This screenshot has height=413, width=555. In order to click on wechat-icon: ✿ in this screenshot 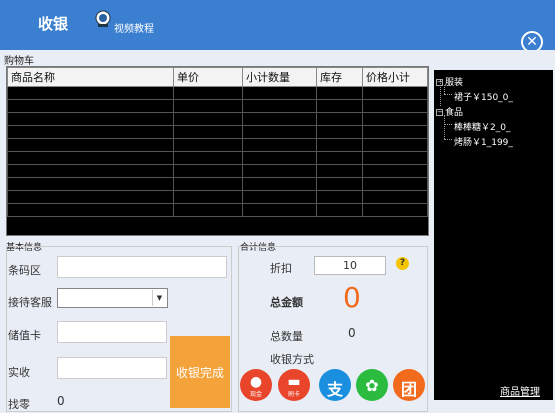, I will do `click(372, 385)`.